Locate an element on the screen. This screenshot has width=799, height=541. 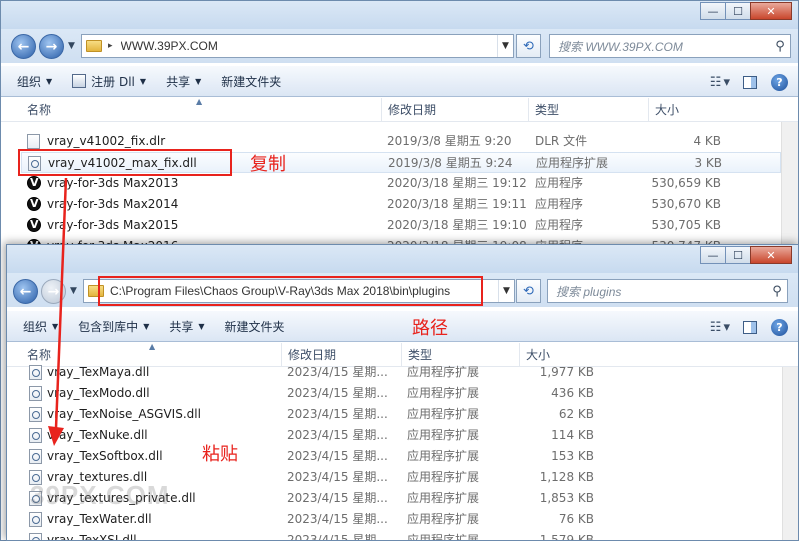
file-size: 76 KB is located at coordinates (576, 519).